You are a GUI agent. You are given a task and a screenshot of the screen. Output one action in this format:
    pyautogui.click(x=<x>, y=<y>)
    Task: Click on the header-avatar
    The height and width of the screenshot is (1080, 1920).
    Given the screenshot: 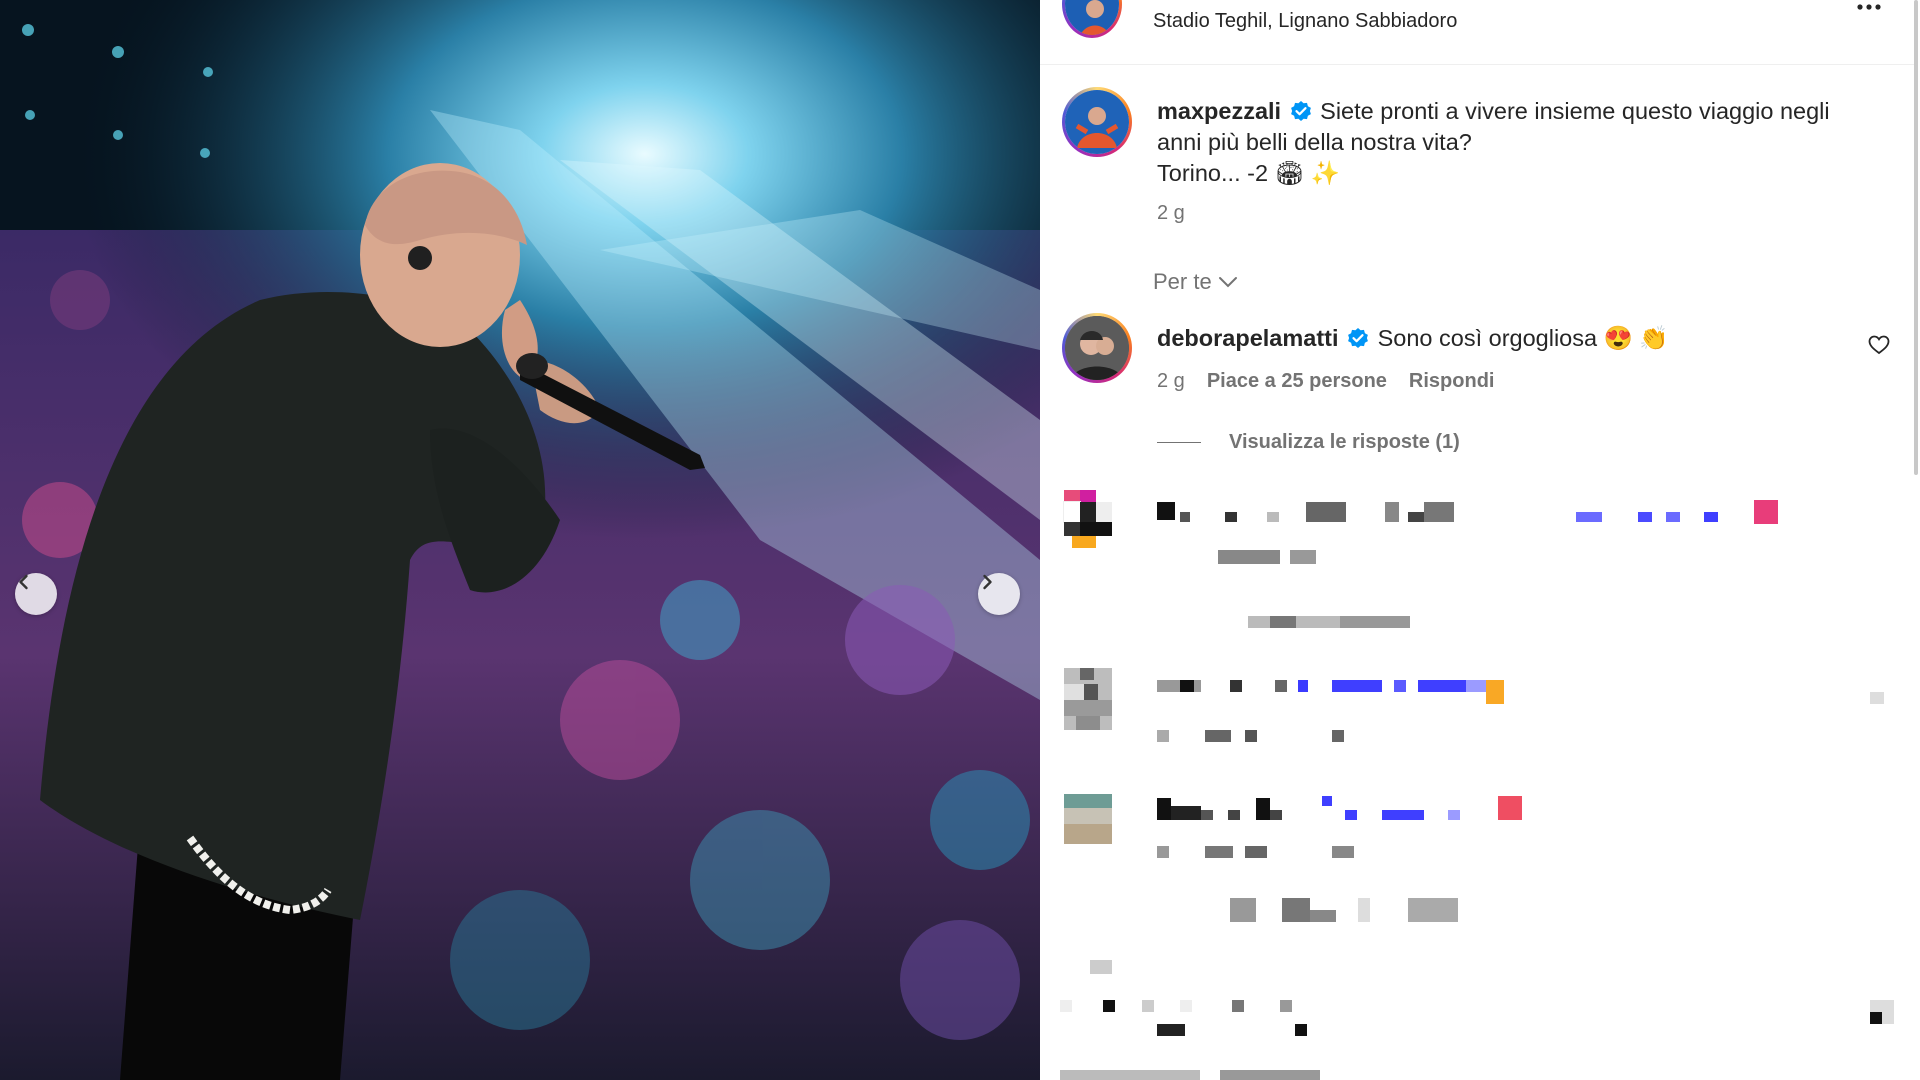 What is the action you would take?
    pyautogui.click(x=1092, y=19)
    